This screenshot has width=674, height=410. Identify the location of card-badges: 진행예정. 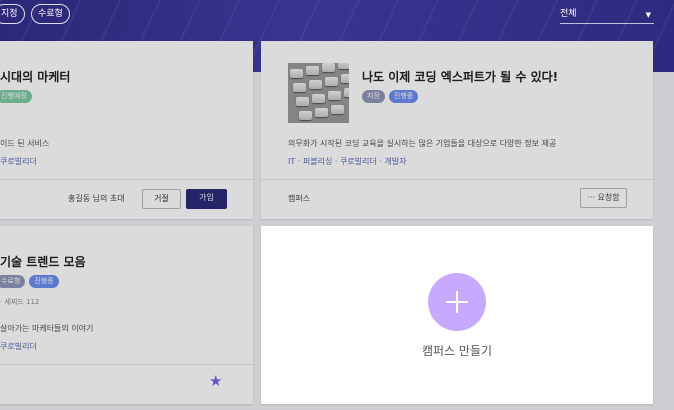
(16, 96).